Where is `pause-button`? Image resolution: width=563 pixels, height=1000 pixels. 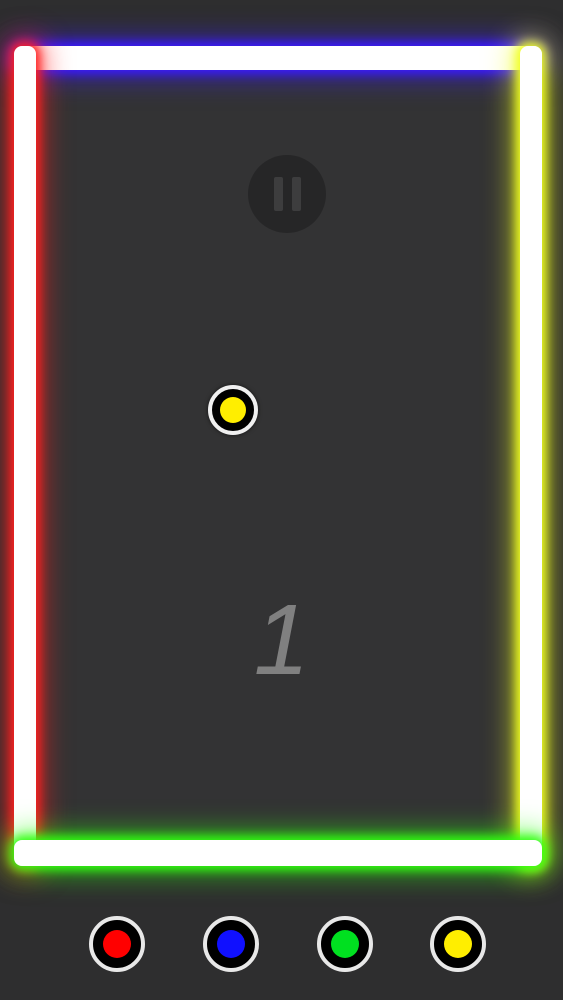
pause-button is located at coordinates (287, 194).